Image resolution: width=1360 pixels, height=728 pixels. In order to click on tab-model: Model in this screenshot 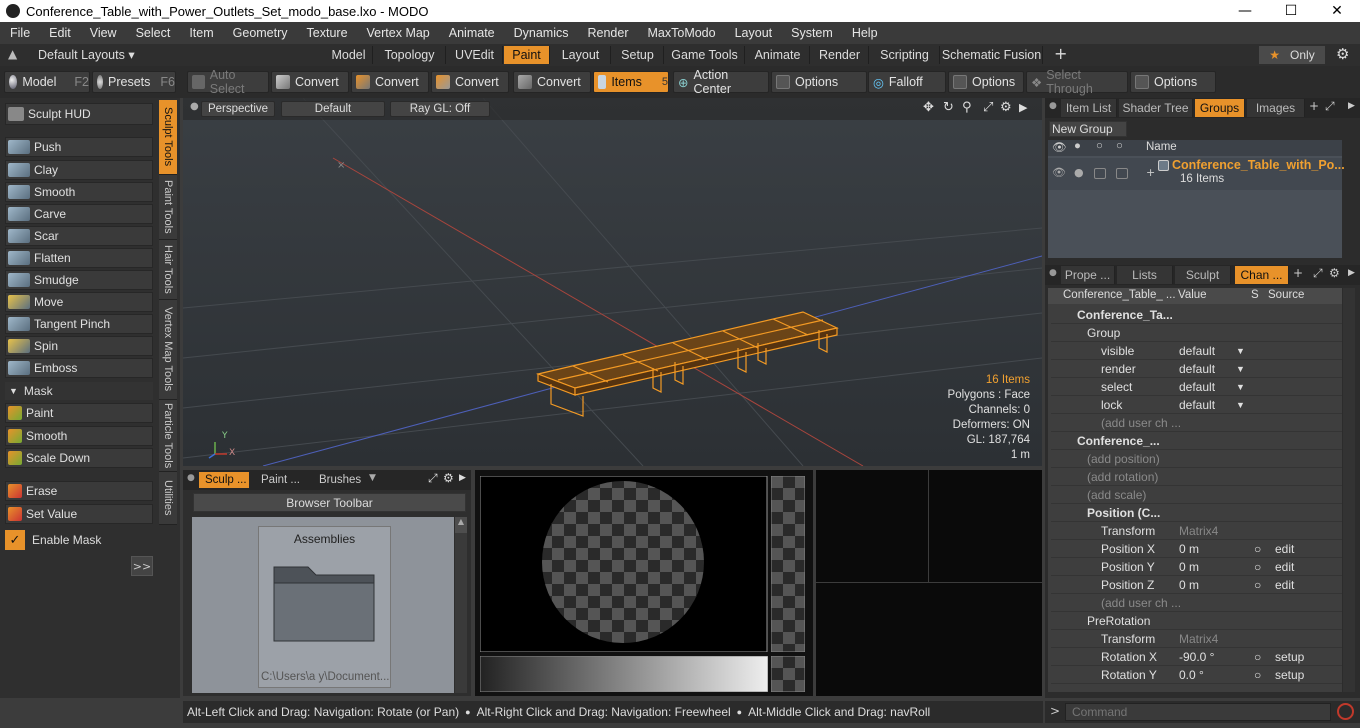, I will do `click(349, 55)`.